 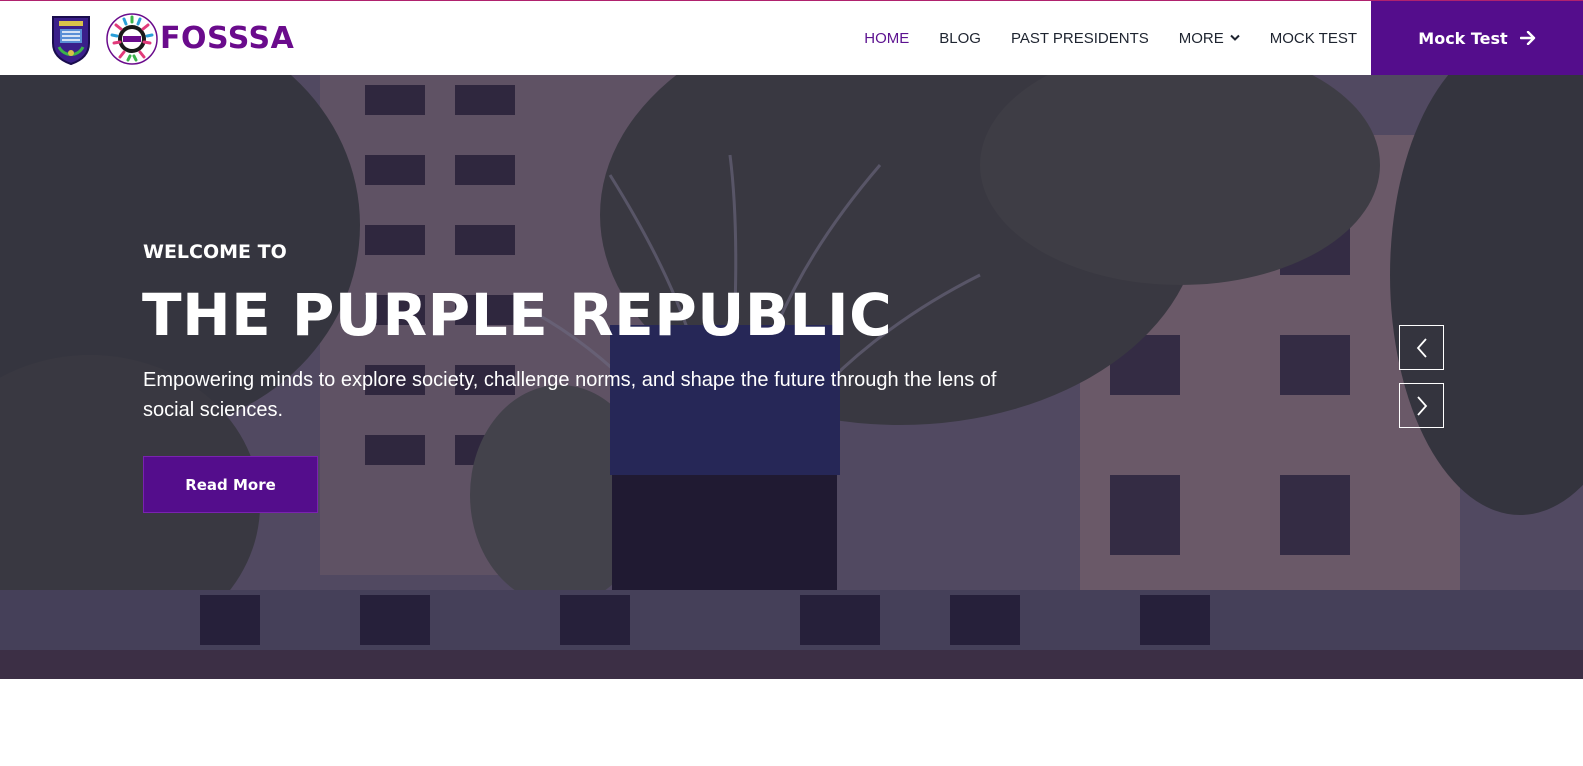 I want to click on nav-item-mock-test: MOCK TEST, so click(x=1313, y=38).